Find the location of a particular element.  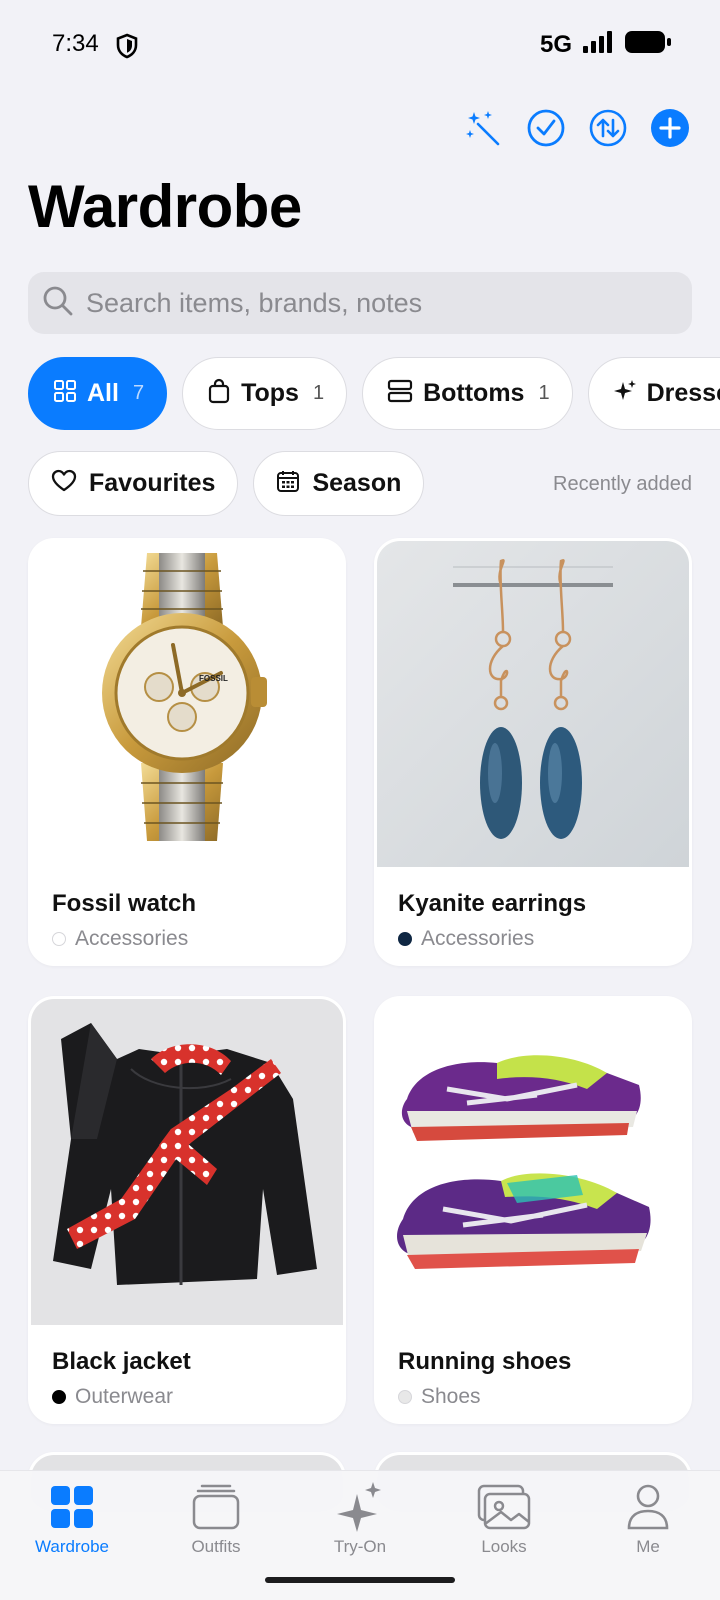

tab-try-on: Try-On is located at coordinates (360, 1521).